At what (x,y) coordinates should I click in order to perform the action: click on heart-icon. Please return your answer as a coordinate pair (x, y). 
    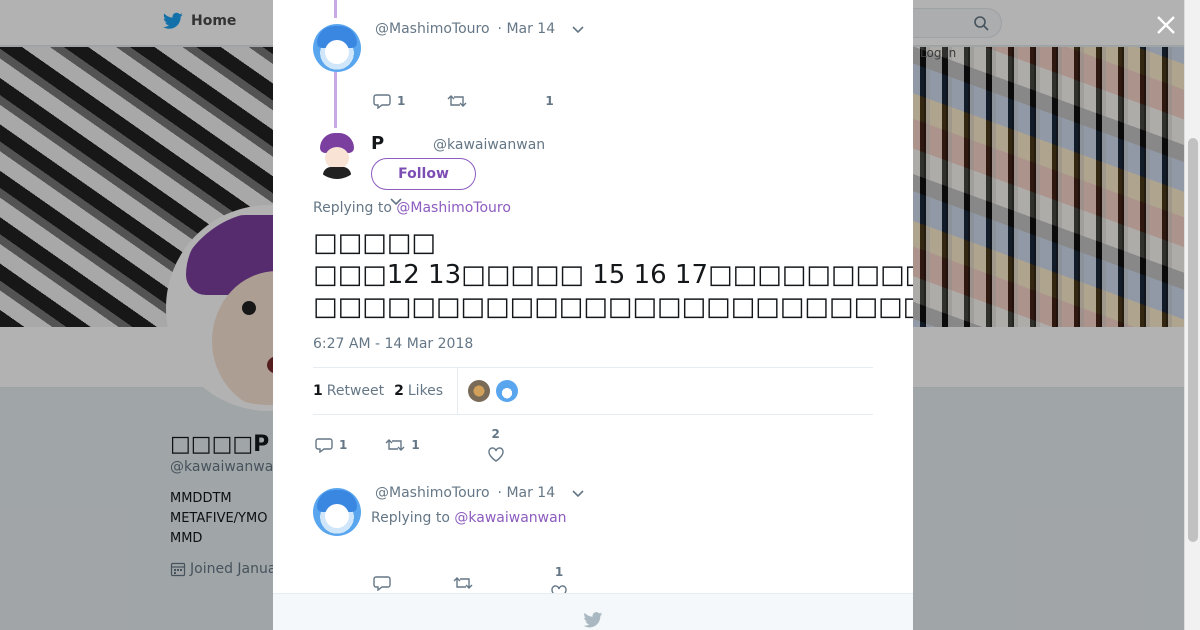
    Looking at the image, I should click on (496, 454).